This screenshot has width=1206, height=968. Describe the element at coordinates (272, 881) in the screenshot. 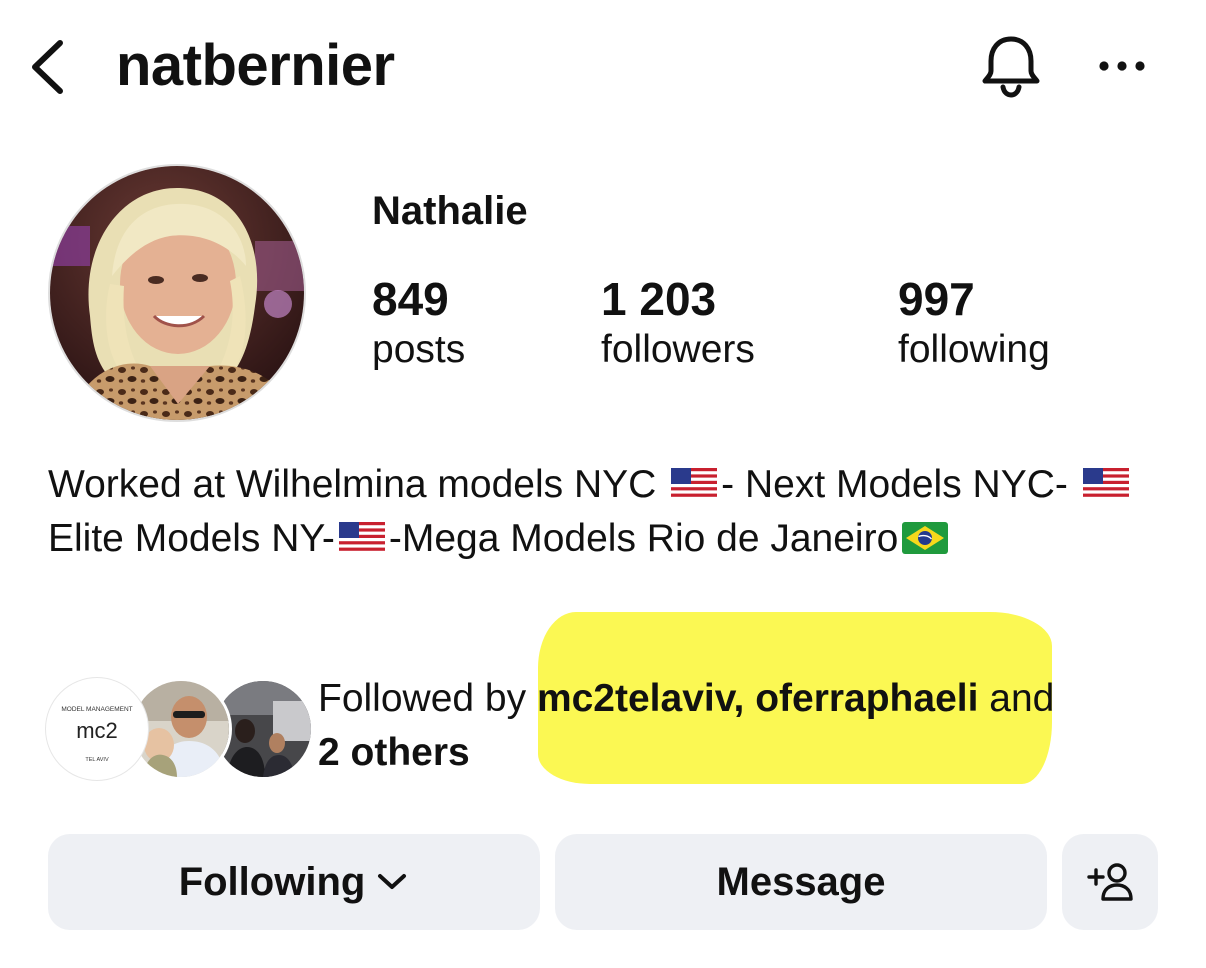

I see `following-button-label: Following` at that location.